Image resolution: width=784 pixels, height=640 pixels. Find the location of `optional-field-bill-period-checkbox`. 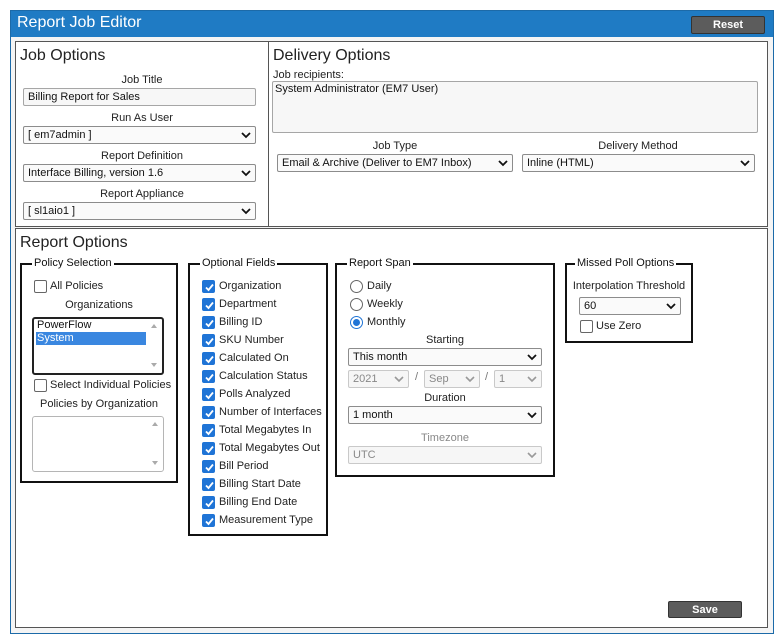

optional-field-bill-period-checkbox is located at coordinates (208, 466).